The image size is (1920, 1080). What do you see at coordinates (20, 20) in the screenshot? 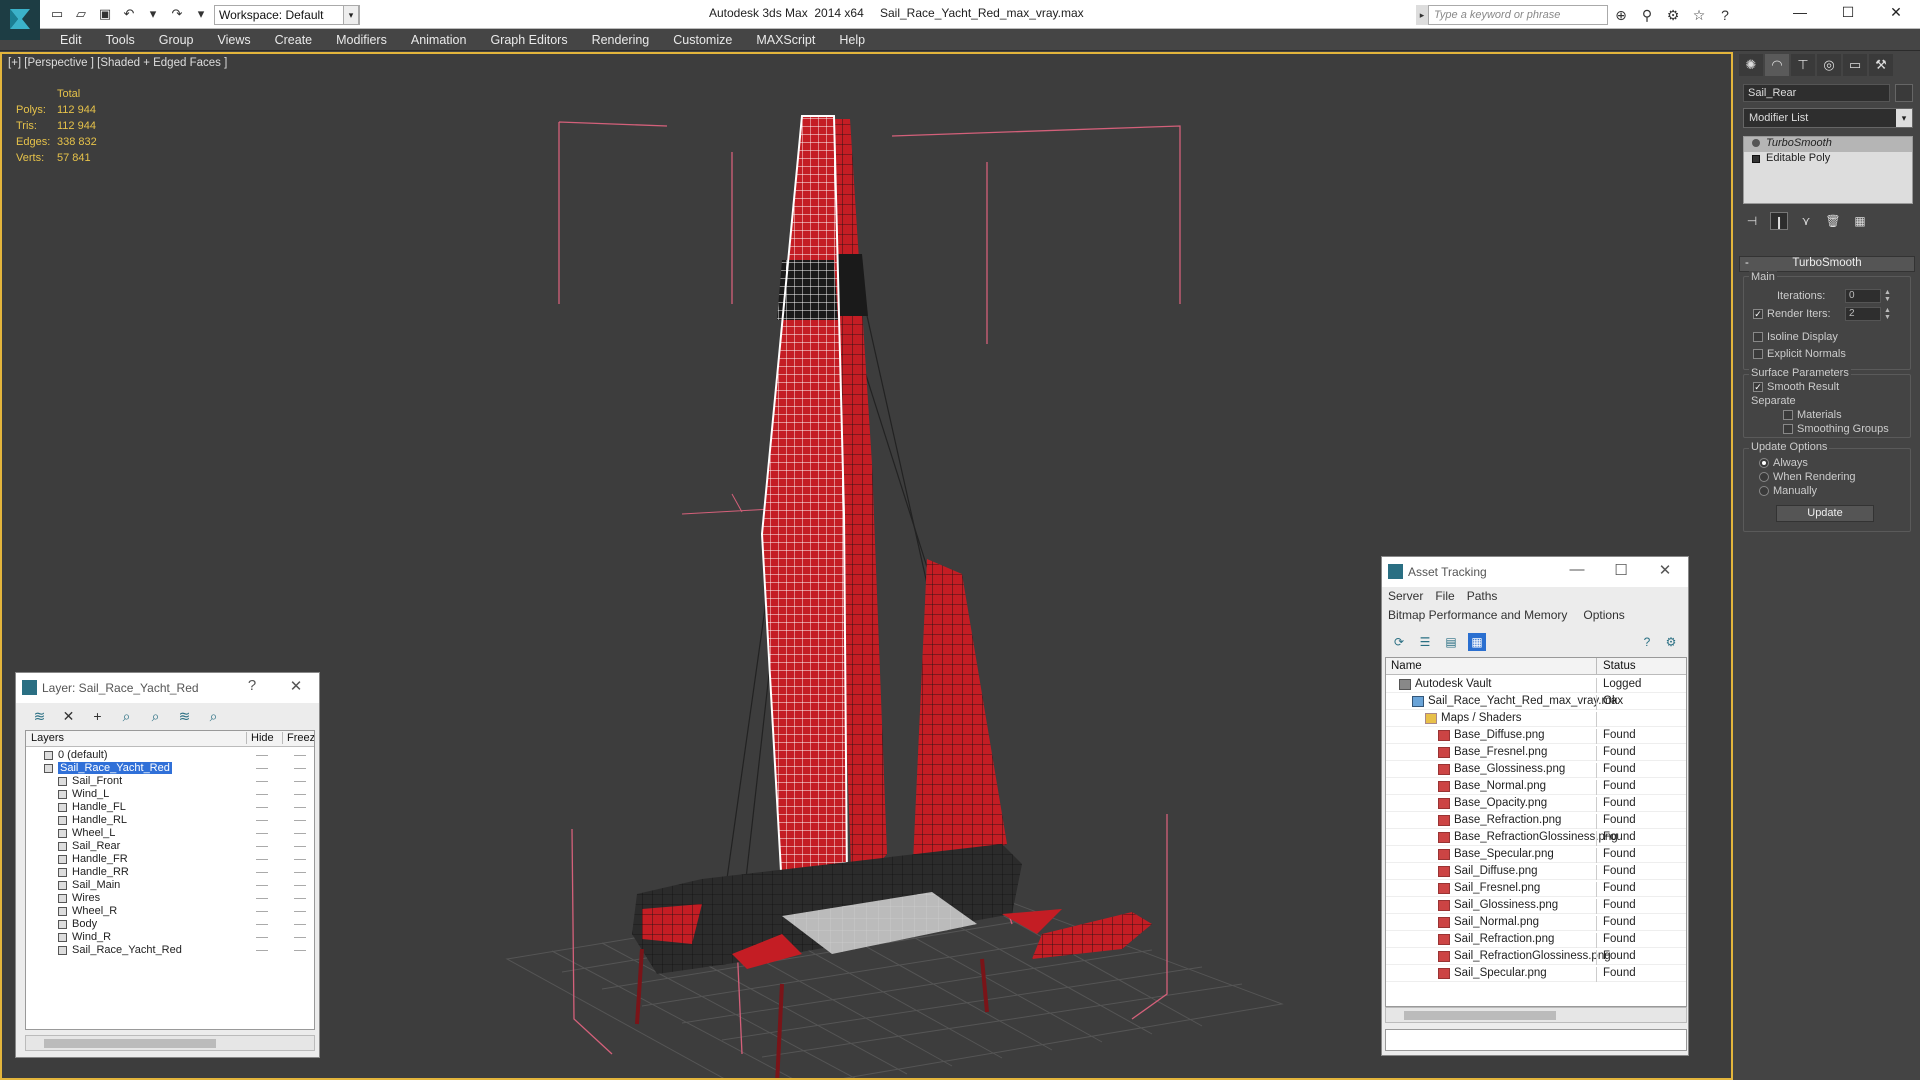
I see `app-logo` at bounding box center [20, 20].